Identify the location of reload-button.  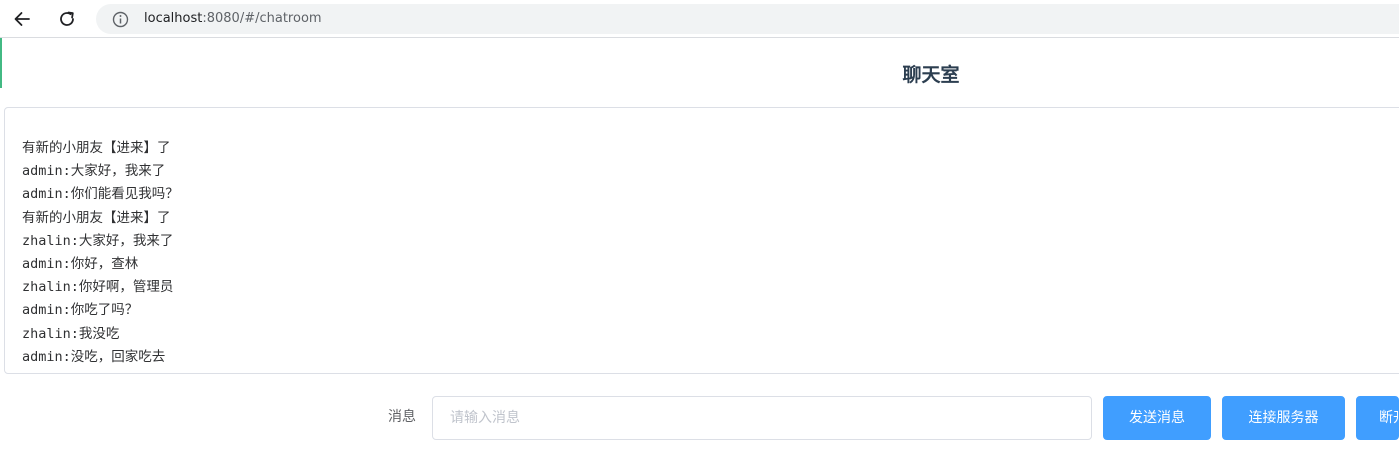
(67, 19).